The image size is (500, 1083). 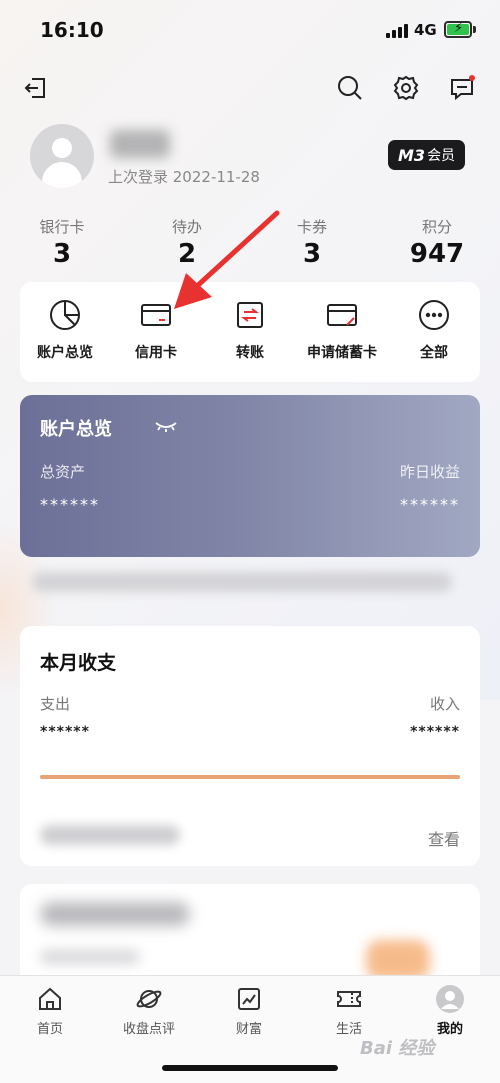 What do you see at coordinates (72, 30) in the screenshot?
I see `status-time: 16:10` at bounding box center [72, 30].